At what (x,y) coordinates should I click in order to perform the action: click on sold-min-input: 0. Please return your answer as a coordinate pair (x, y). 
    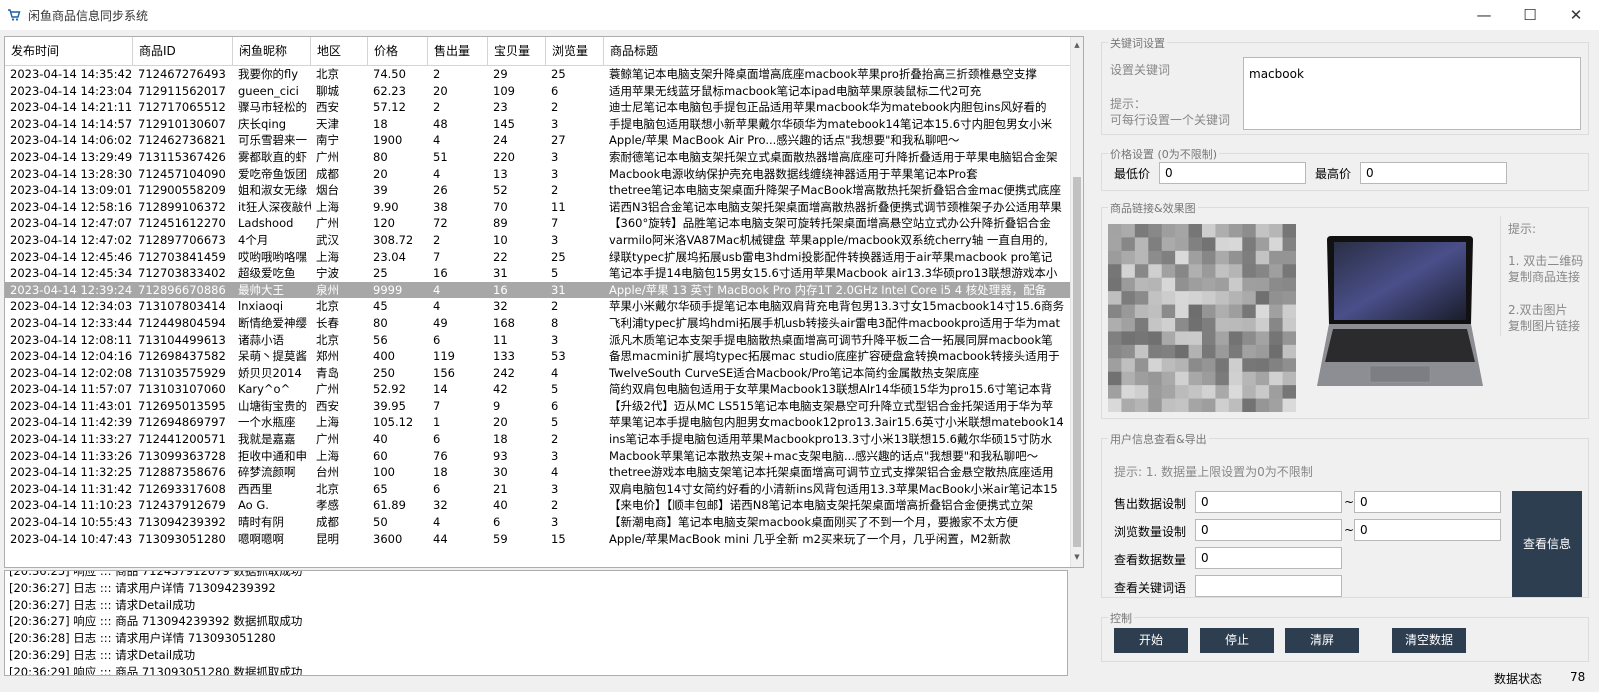
    Looking at the image, I should click on (1268, 502).